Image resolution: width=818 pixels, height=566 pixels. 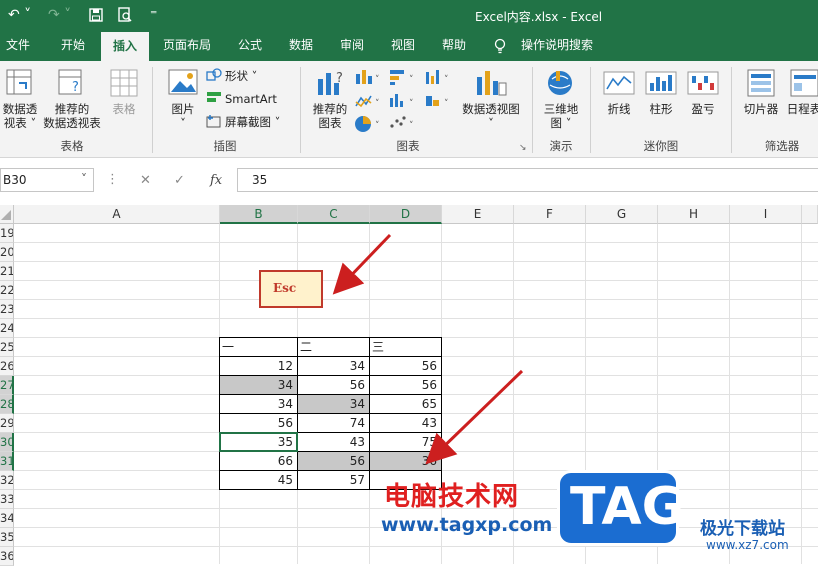 What do you see at coordinates (452, 497) in the screenshot?
I see `watermark-text-cn: 电脑技术网` at bounding box center [452, 497].